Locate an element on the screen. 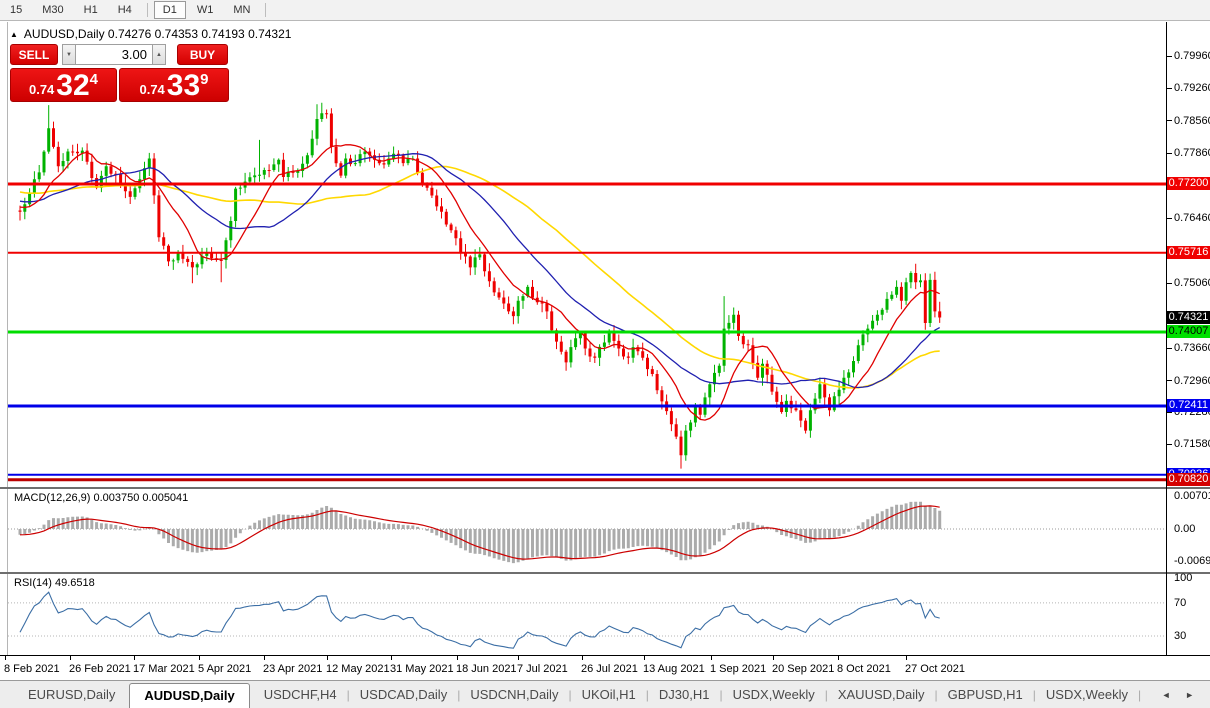 The width and height of the screenshot is (1210, 708). price-tick-label: 0.72960 is located at coordinates (1192, 381).